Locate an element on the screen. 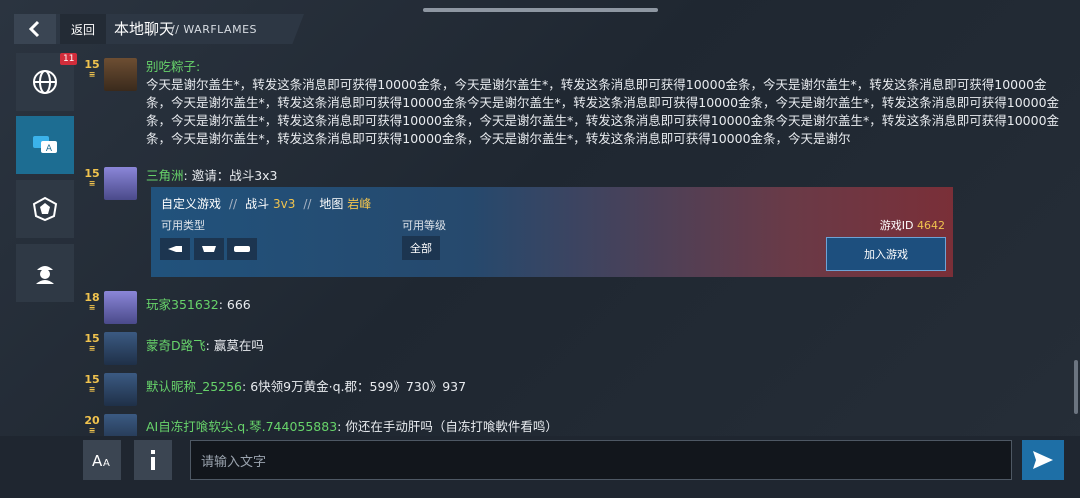  sender-name: 蒙奇D路飞 is located at coordinates (176, 345).